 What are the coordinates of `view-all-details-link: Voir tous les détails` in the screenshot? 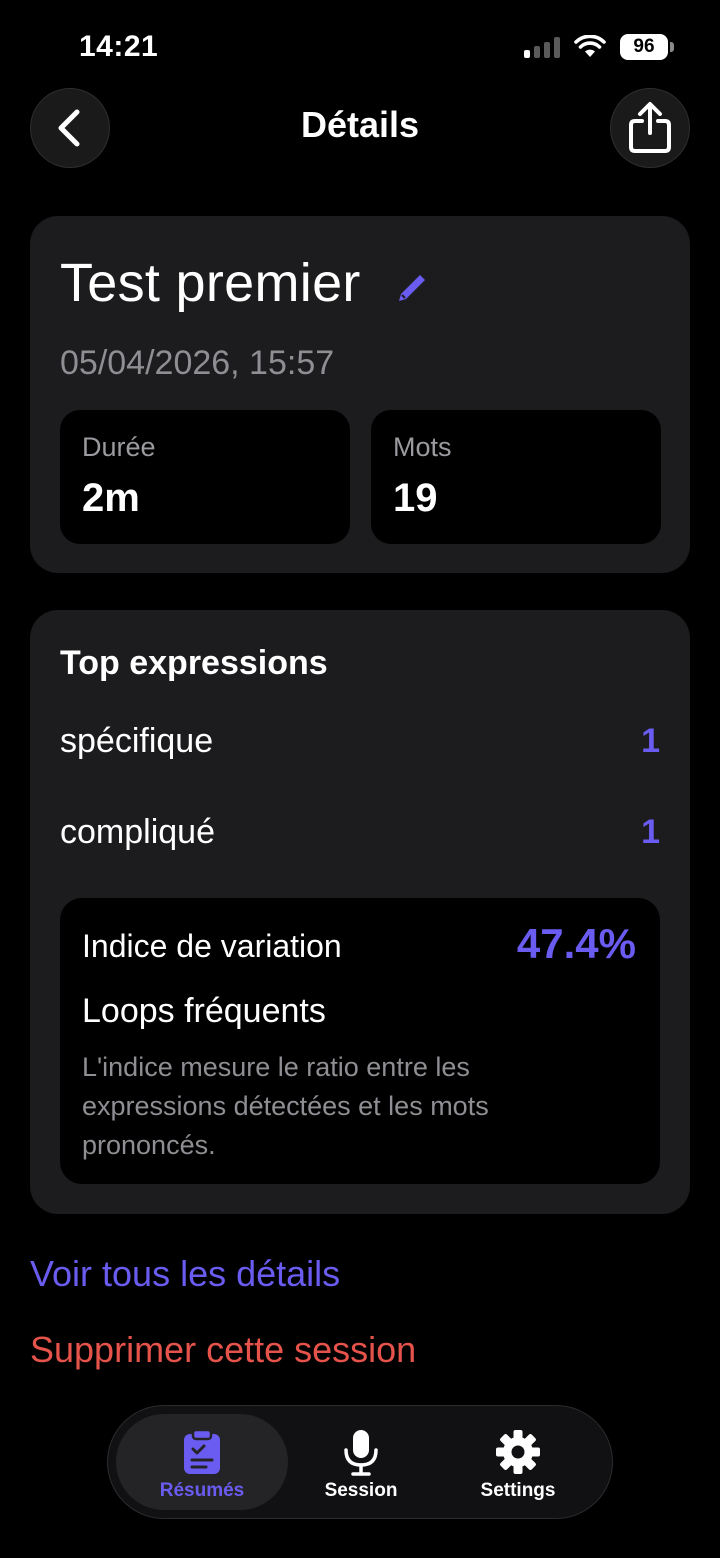 It's located at (185, 1274).